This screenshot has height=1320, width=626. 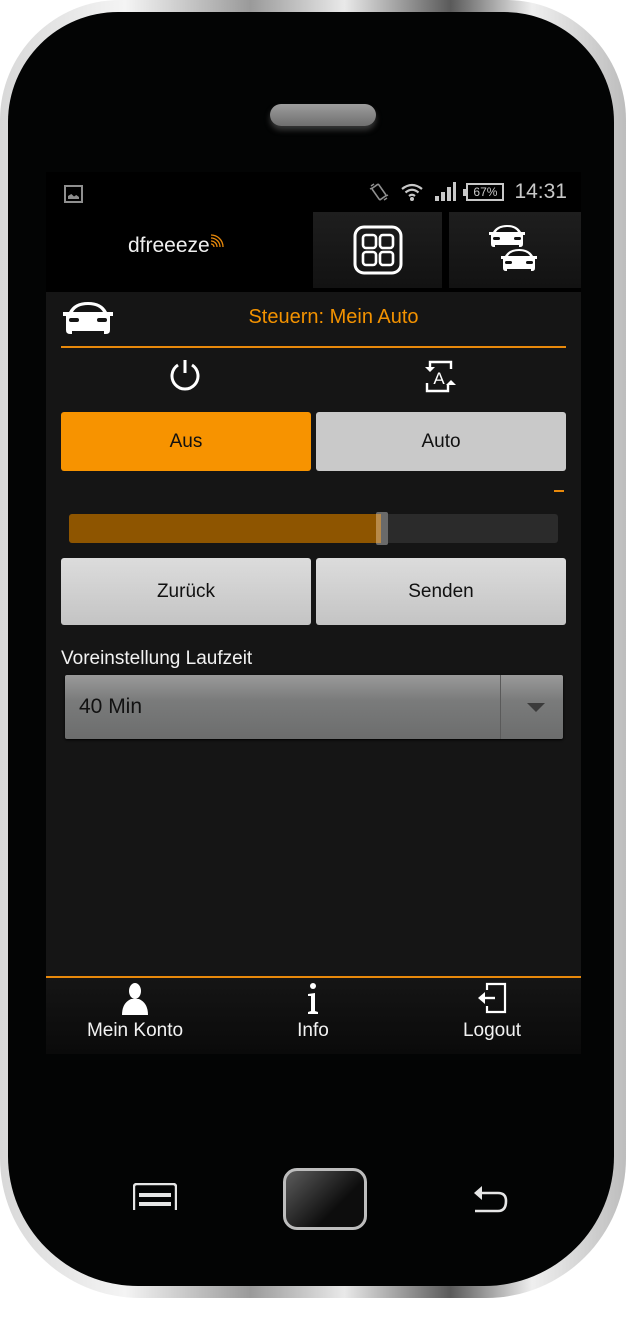 What do you see at coordinates (135, 999) in the screenshot?
I see `user-icon` at bounding box center [135, 999].